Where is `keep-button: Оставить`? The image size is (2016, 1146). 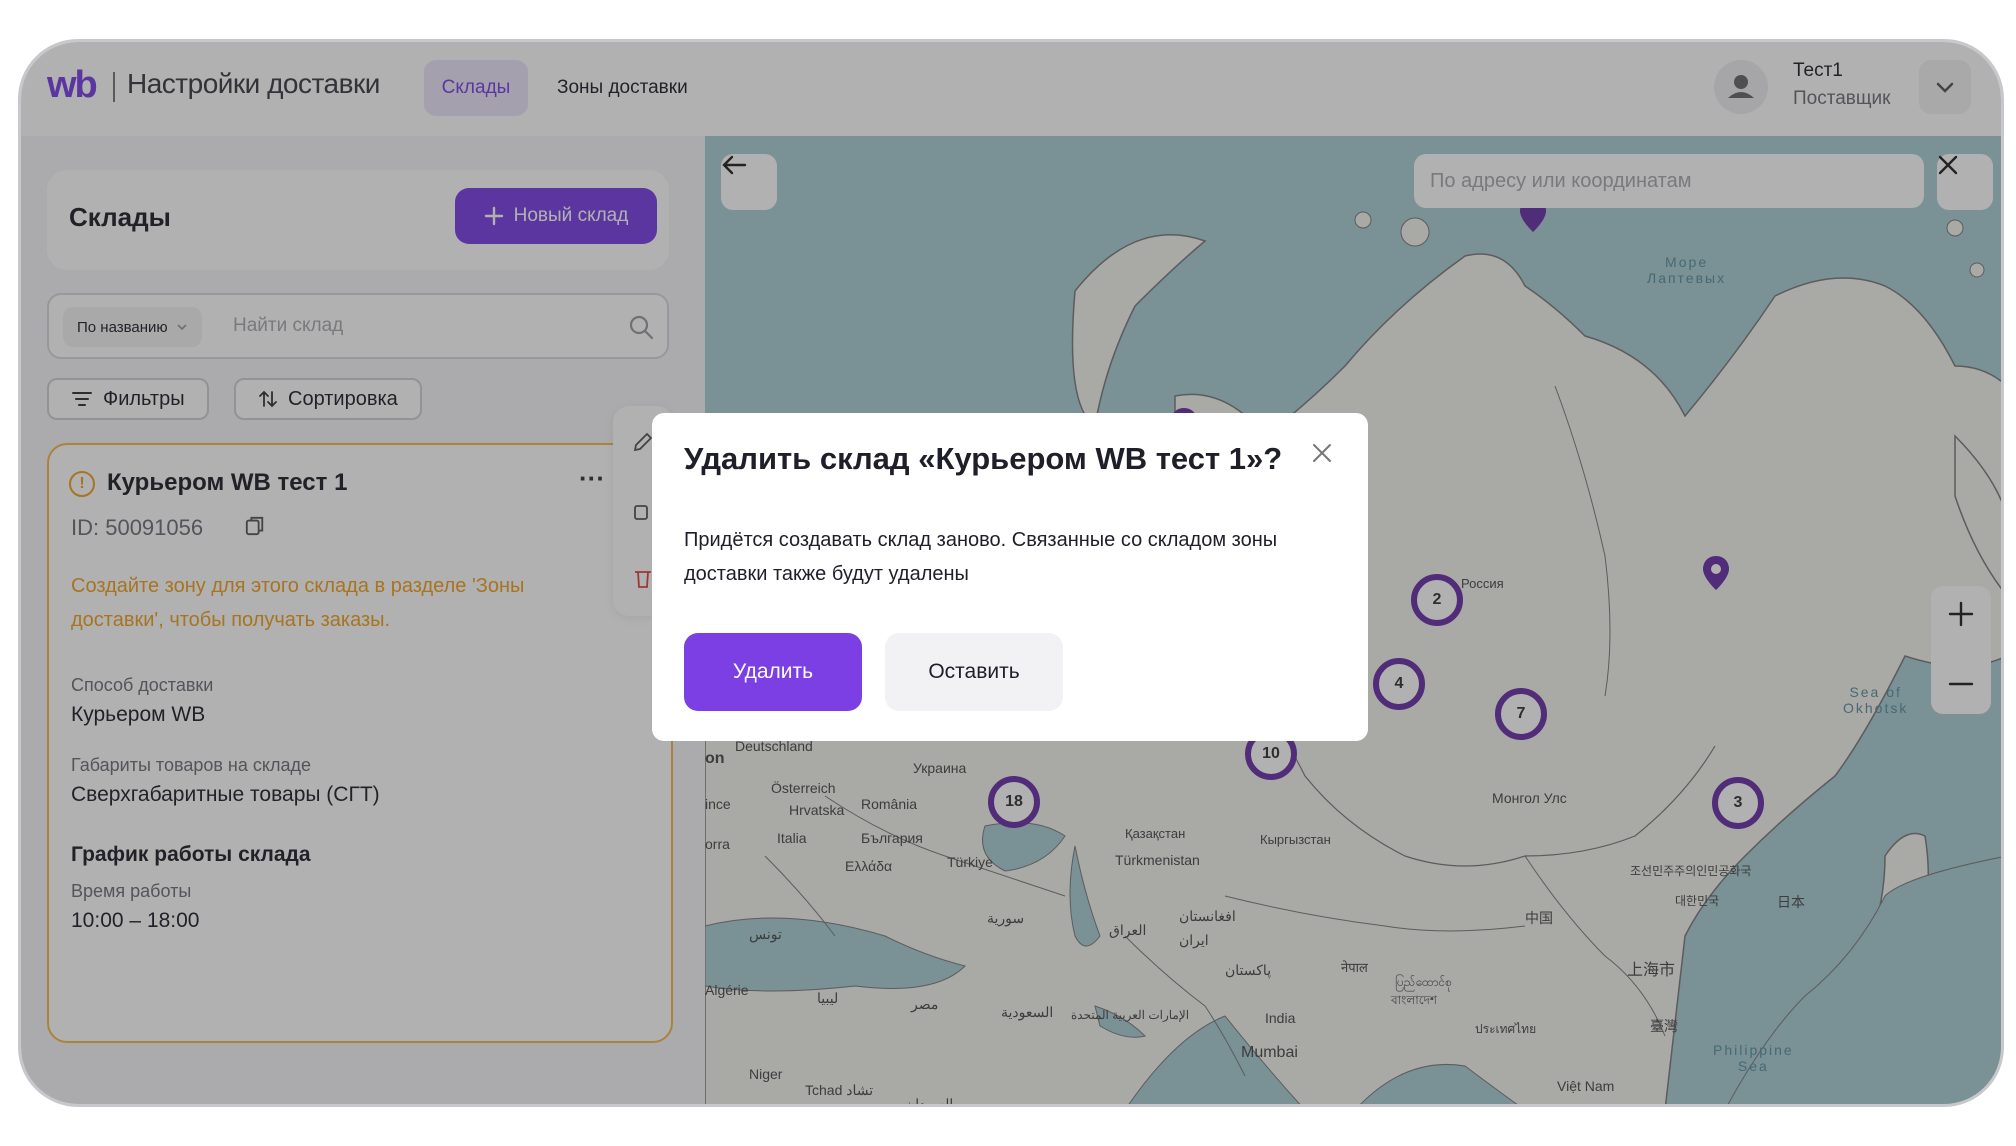 keep-button: Оставить is located at coordinates (974, 672).